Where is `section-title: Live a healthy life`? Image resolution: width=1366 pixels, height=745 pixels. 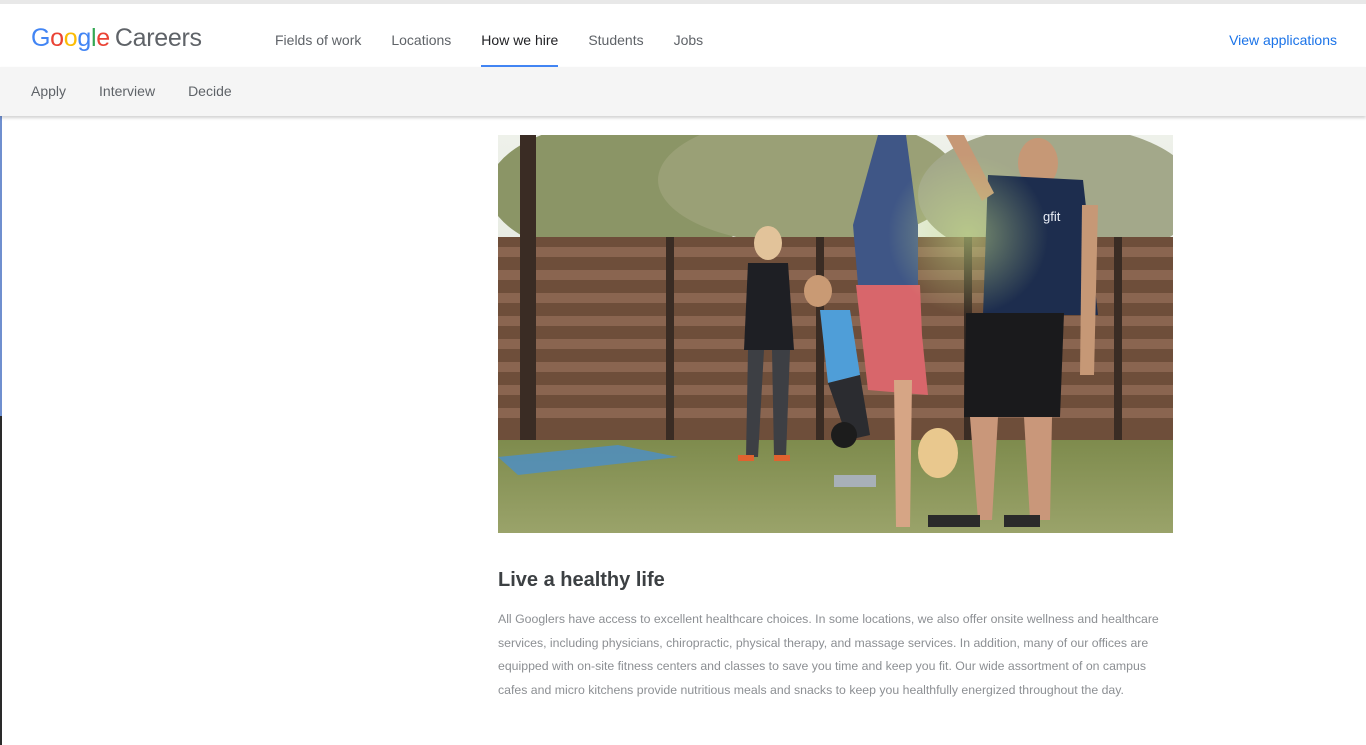 section-title: Live a healthy life is located at coordinates (581, 580).